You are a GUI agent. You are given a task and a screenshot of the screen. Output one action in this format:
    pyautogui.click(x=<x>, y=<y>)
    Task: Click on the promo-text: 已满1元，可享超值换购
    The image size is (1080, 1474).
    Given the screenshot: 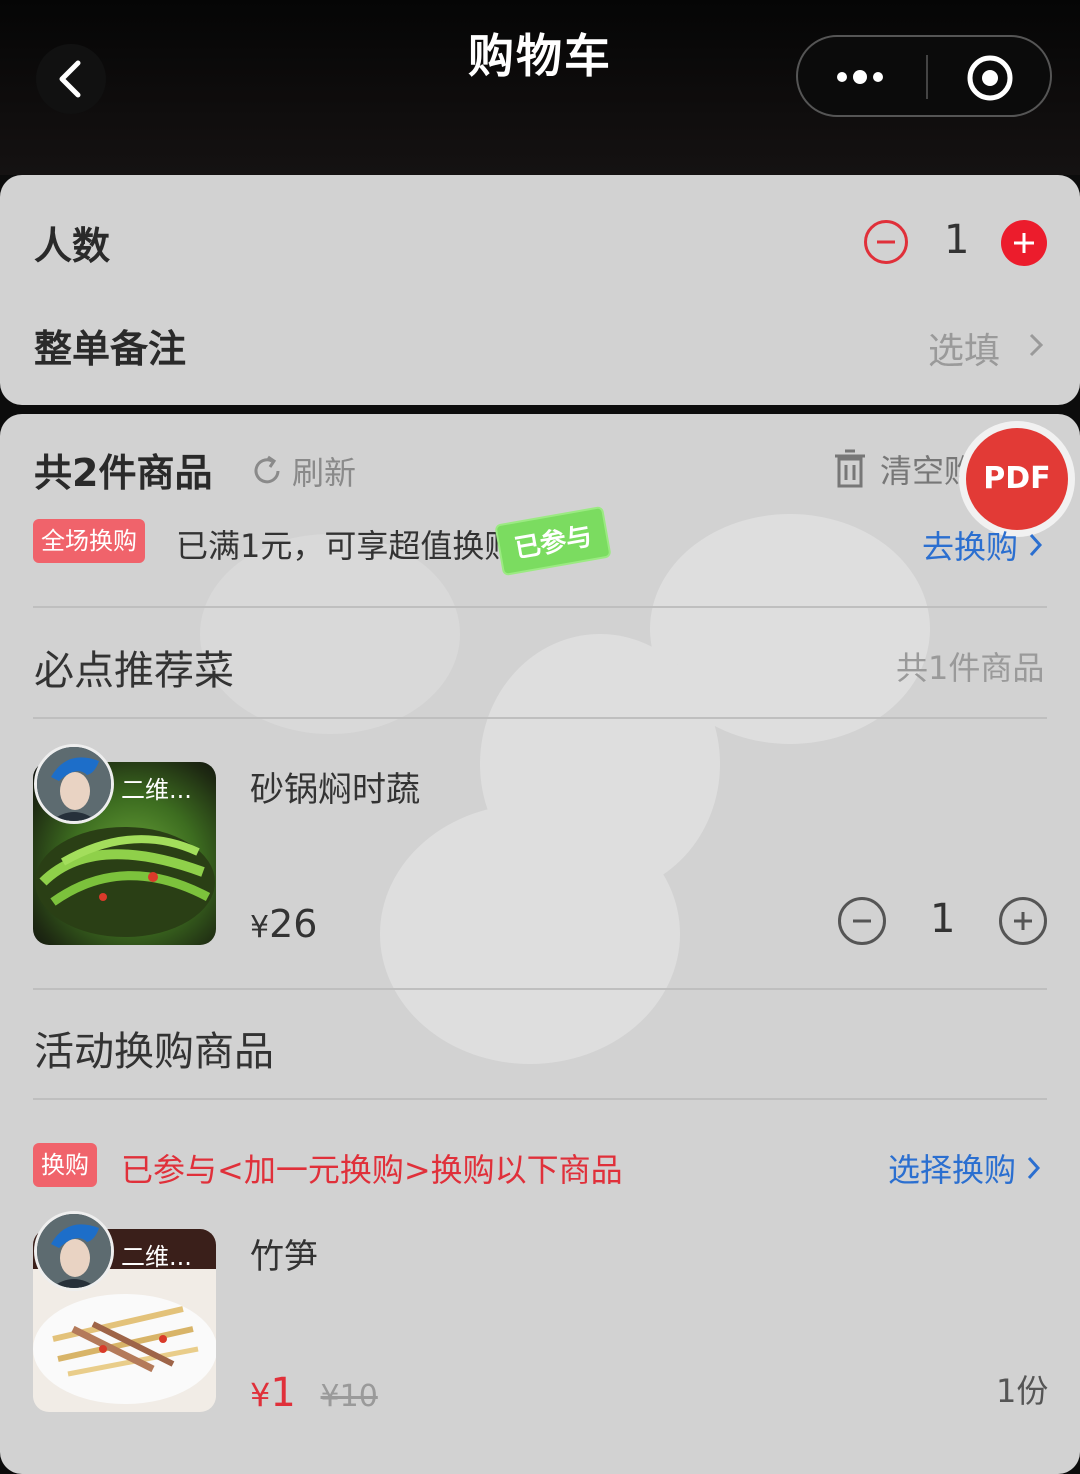 What is the action you would take?
    pyautogui.click(x=346, y=546)
    